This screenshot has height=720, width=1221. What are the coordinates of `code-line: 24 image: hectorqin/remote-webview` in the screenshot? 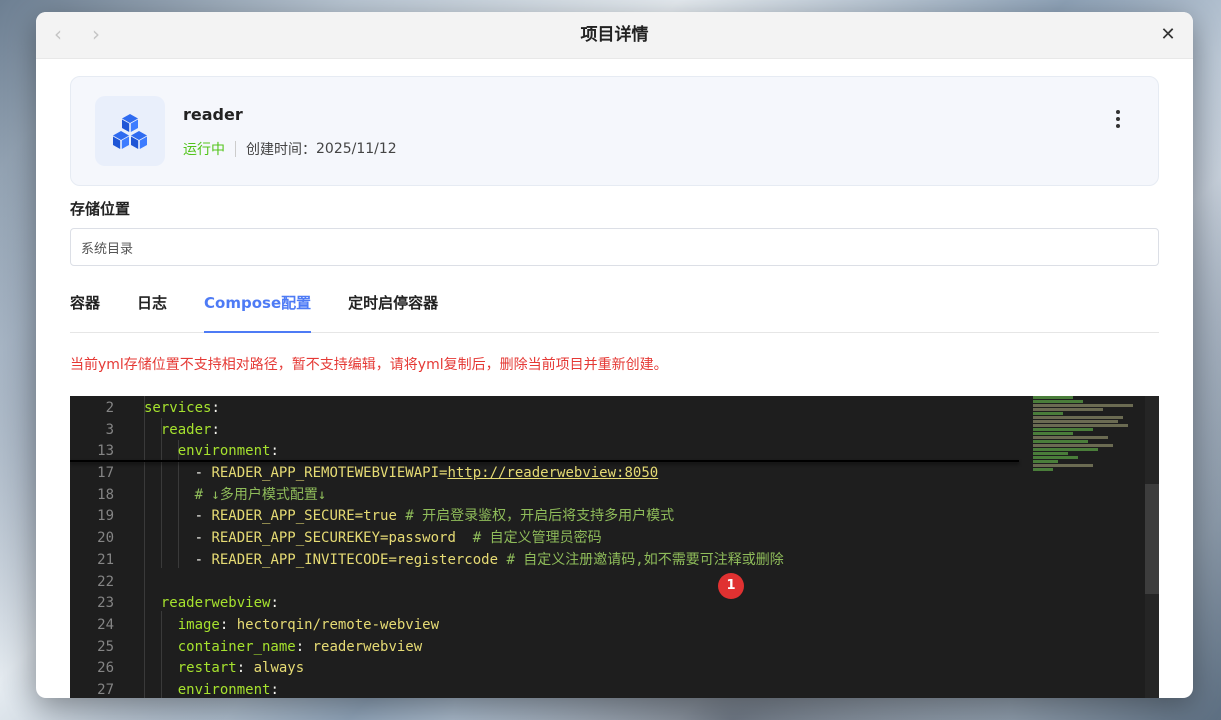 It's located at (268, 624).